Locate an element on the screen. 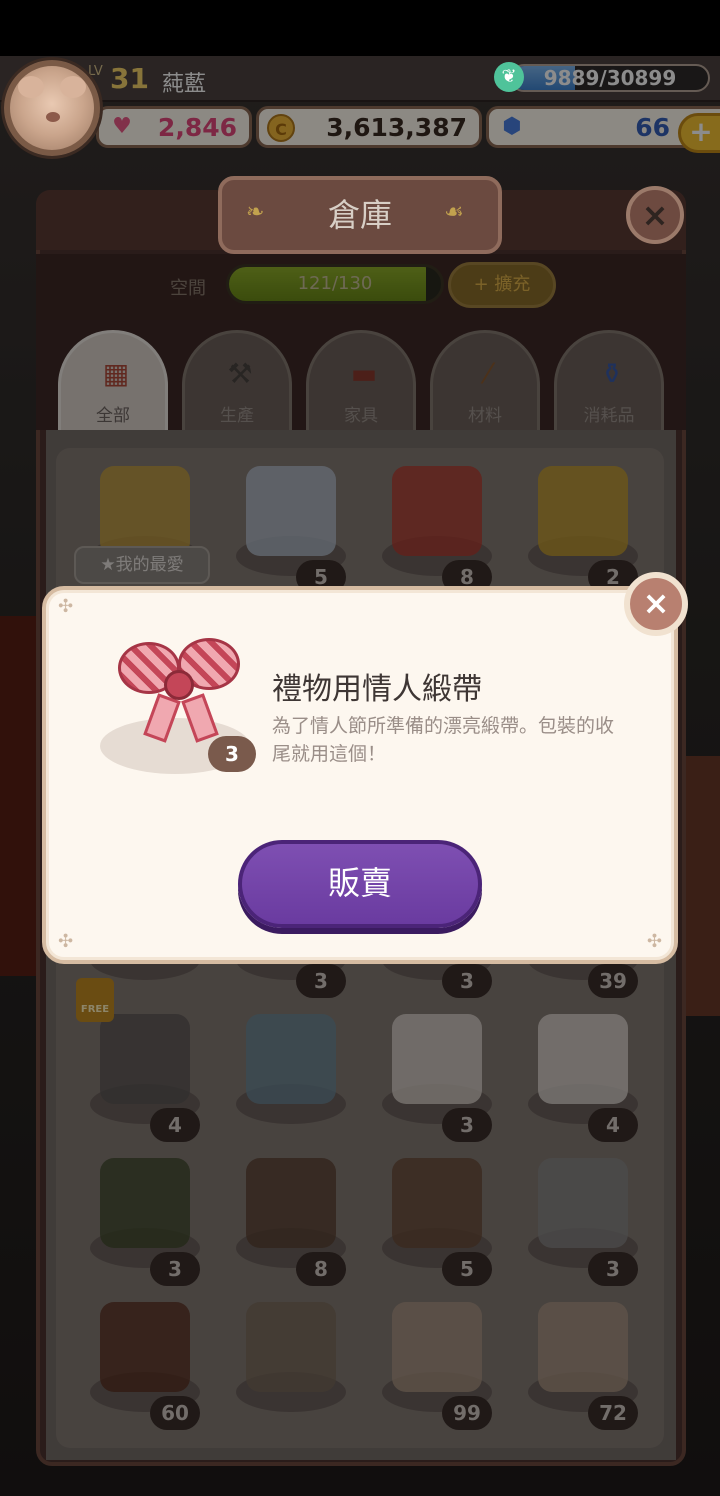 The image size is (720, 1496). ribbon-icon is located at coordinates (178, 688).